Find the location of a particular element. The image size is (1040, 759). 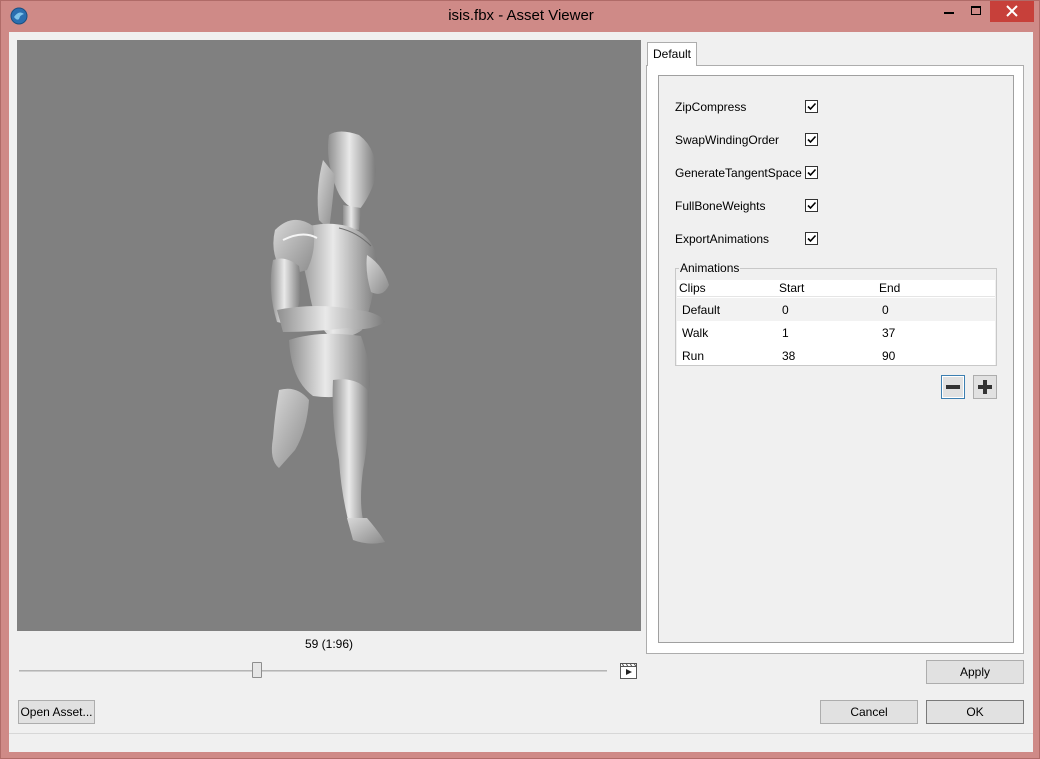

tab-default: Default is located at coordinates (672, 54).